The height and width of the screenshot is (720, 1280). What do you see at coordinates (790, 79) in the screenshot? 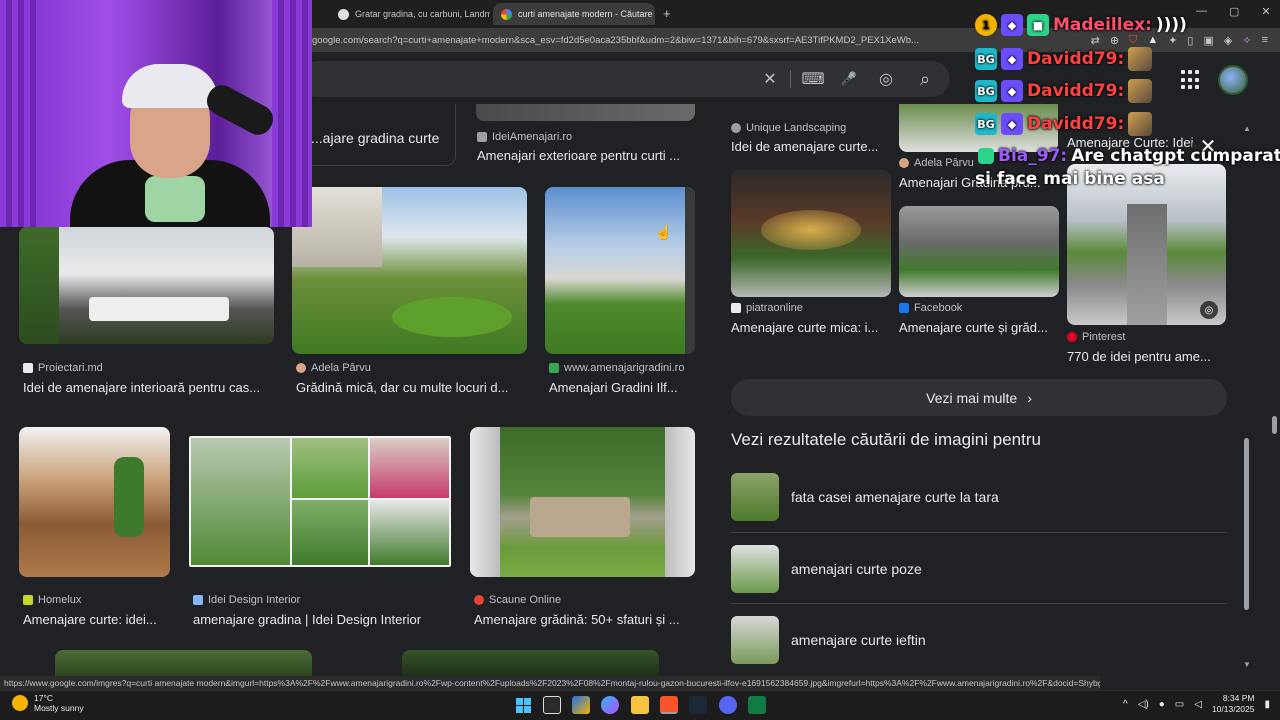
I see `search-divider` at bounding box center [790, 79].